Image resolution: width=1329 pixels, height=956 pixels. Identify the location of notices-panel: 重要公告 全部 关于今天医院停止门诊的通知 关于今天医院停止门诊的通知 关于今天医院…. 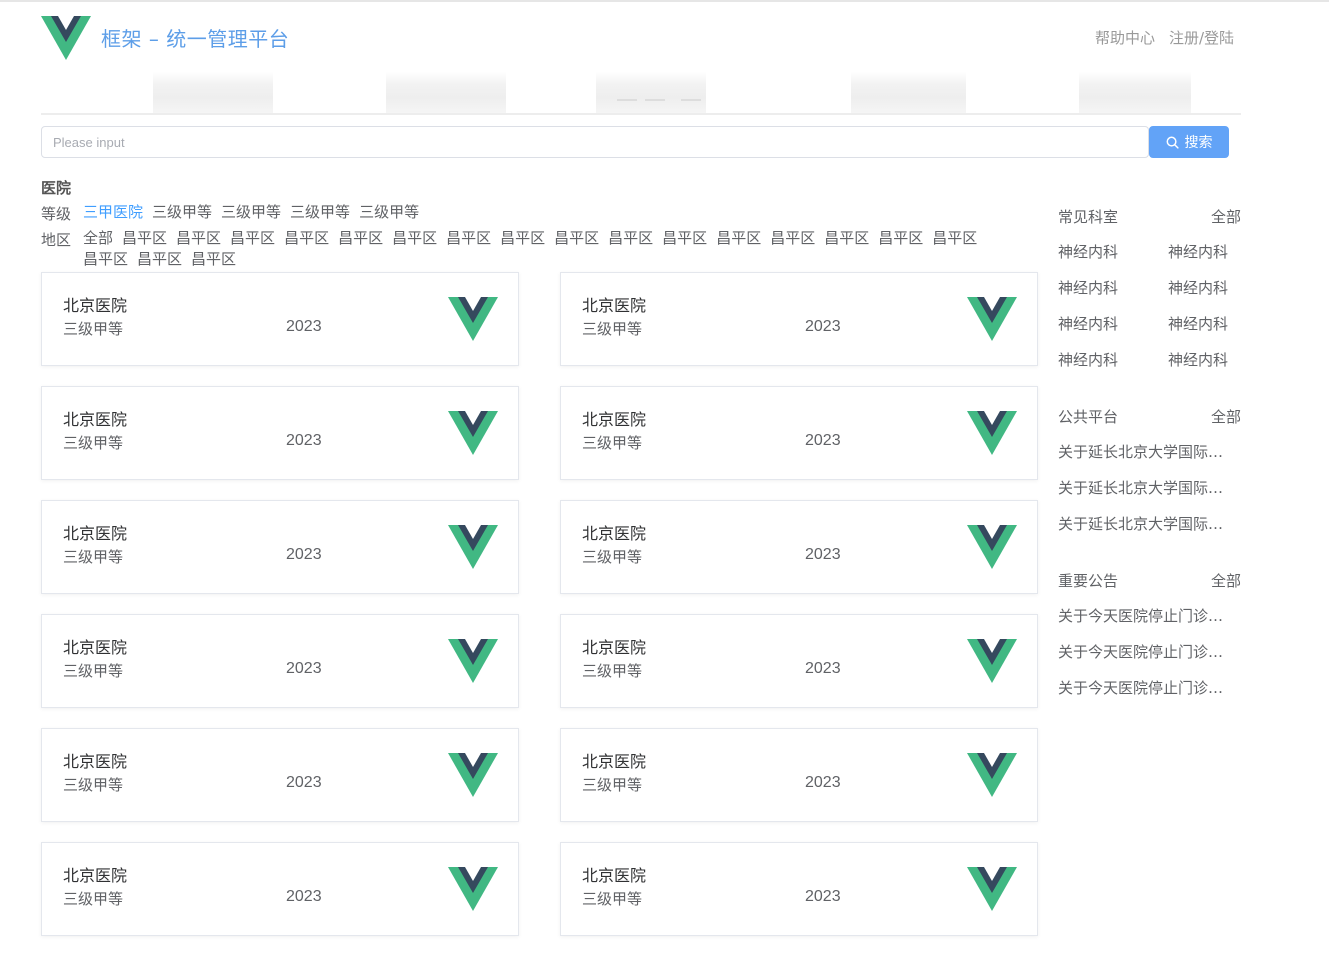
(1149, 642).